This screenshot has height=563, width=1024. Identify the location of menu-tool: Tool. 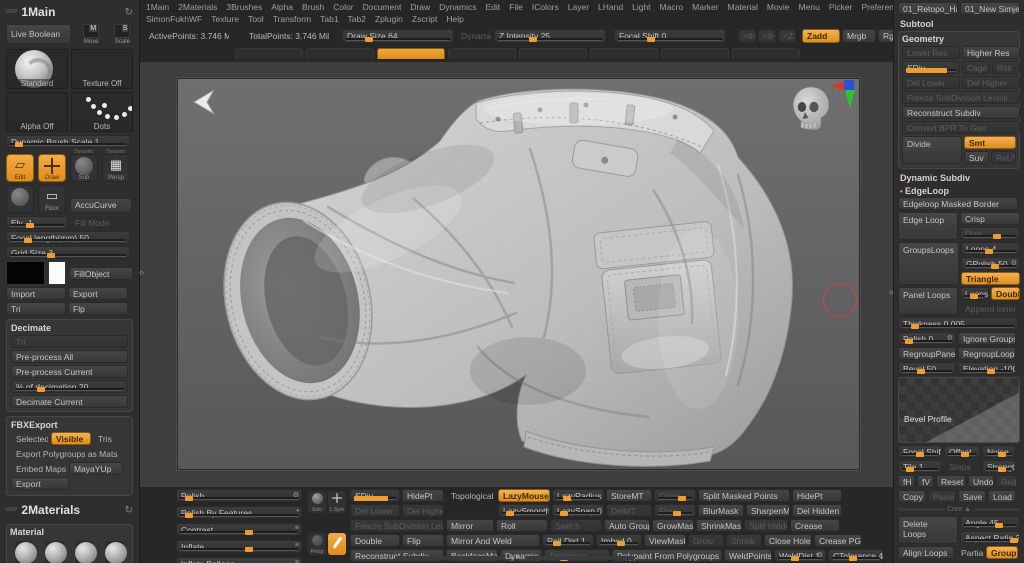
(256, 19).